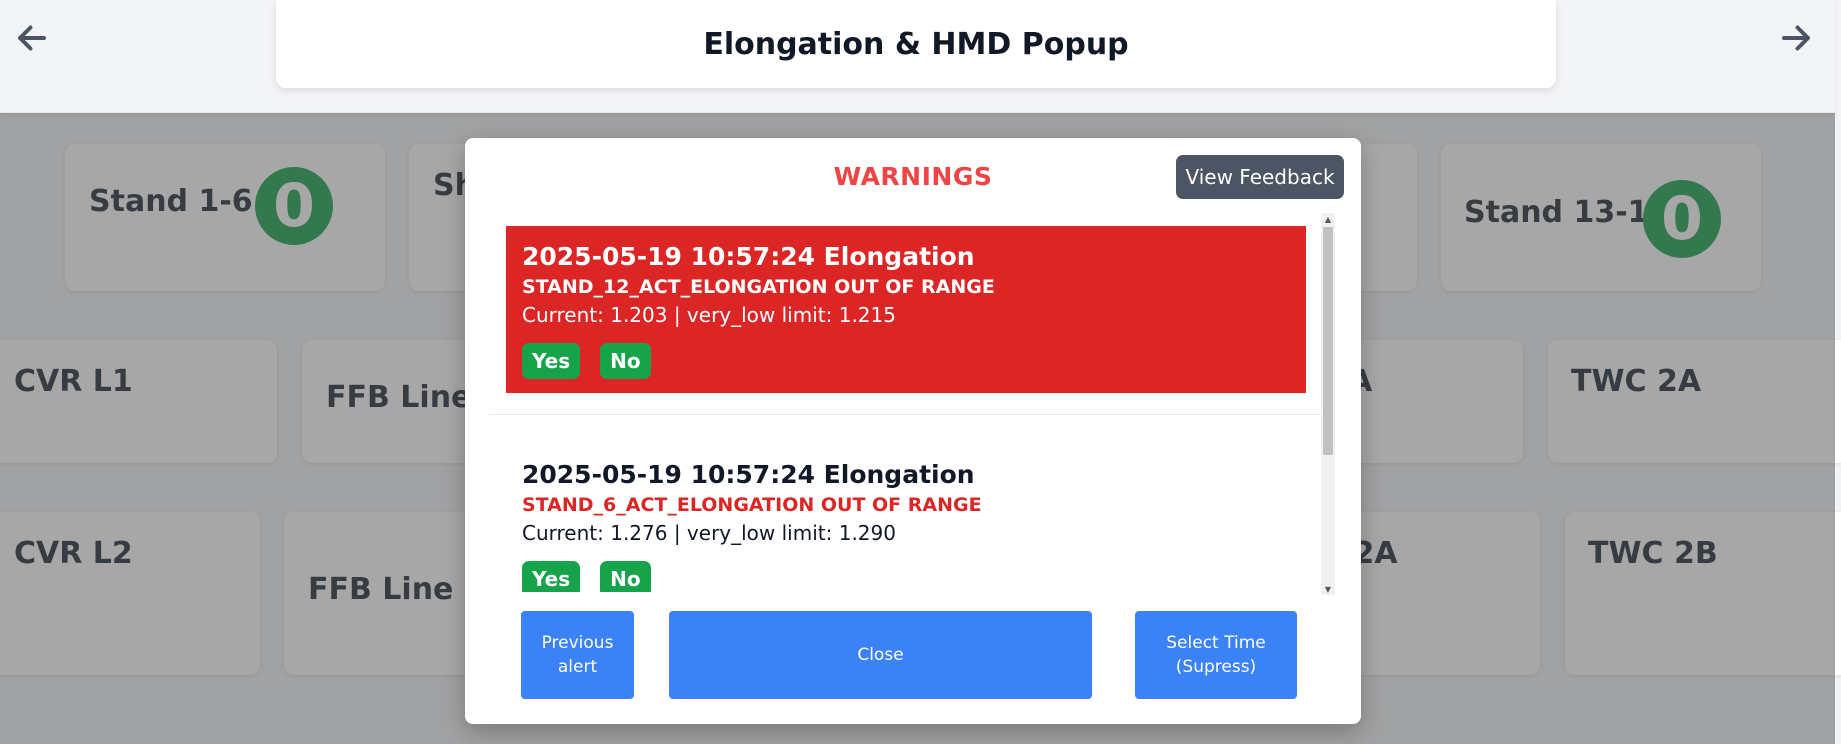  Describe the element at coordinates (906, 414) in the screenshot. I see `alert-divider` at that location.